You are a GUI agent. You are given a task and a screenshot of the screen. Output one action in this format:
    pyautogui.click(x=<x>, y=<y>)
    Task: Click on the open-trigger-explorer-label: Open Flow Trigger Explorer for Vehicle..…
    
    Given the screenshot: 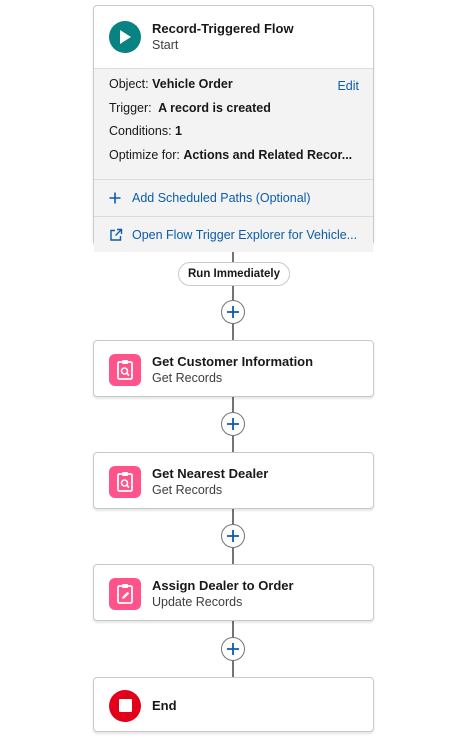 What is the action you would take?
    pyautogui.click(x=245, y=234)
    